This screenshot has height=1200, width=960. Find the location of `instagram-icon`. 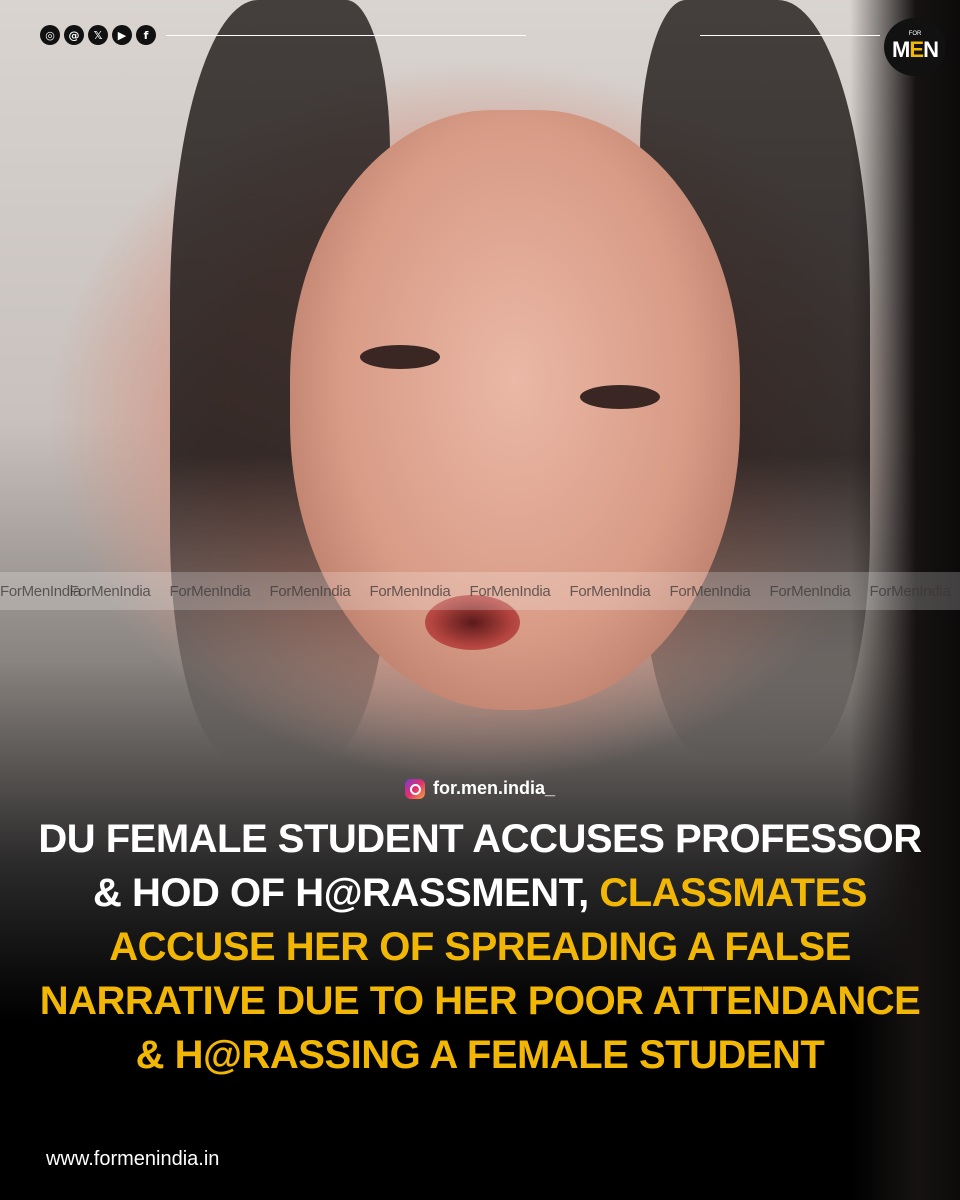

instagram-icon is located at coordinates (414, 788).